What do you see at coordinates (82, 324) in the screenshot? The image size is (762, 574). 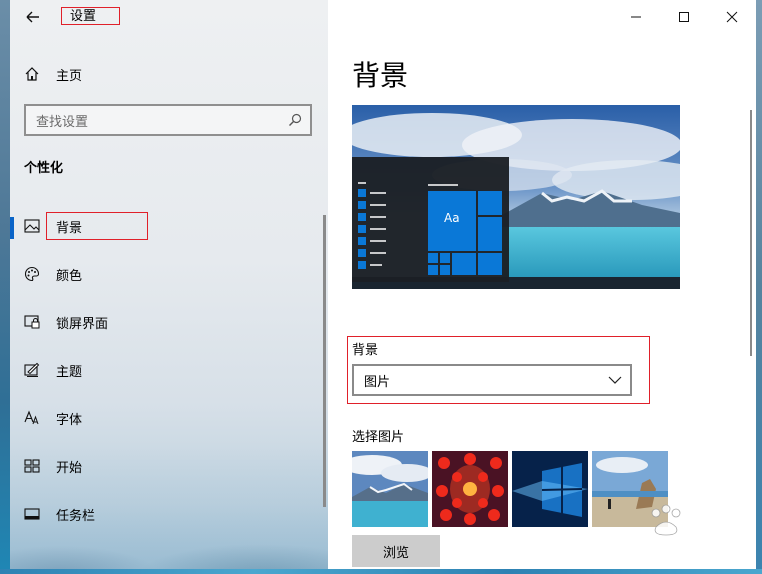 I see `sidebar-item-label: 锁屏界面` at bounding box center [82, 324].